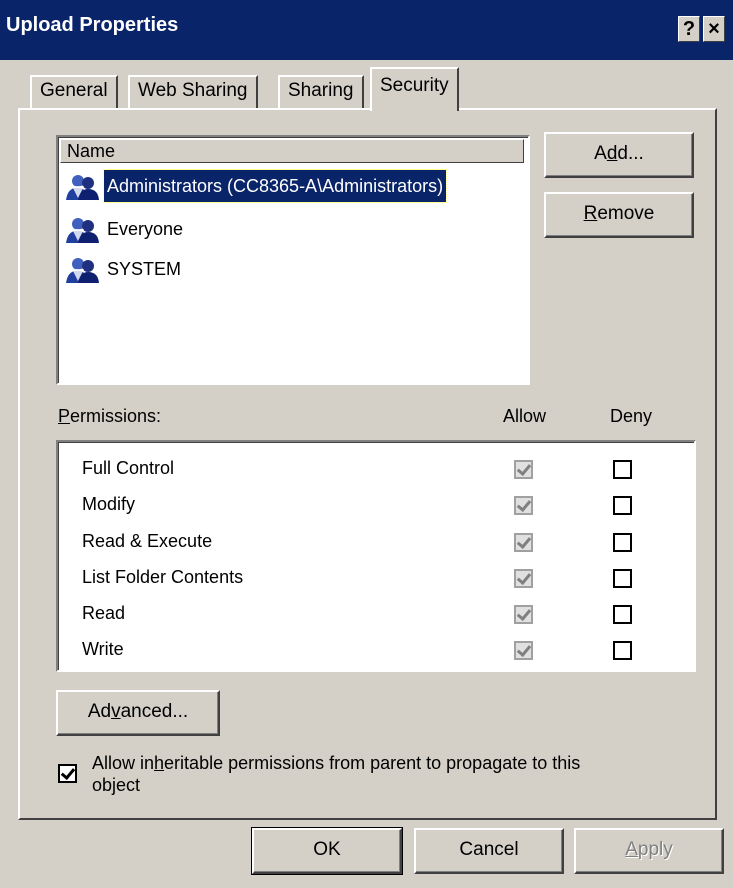  What do you see at coordinates (128, 468) in the screenshot?
I see `permission-row-full-control: Full Control` at bounding box center [128, 468].